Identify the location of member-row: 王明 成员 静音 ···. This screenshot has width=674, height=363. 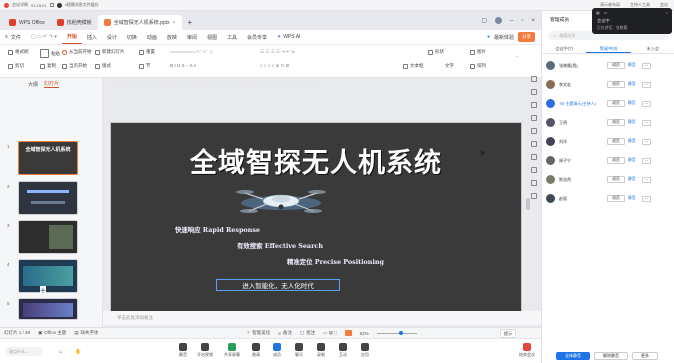
(609, 122).